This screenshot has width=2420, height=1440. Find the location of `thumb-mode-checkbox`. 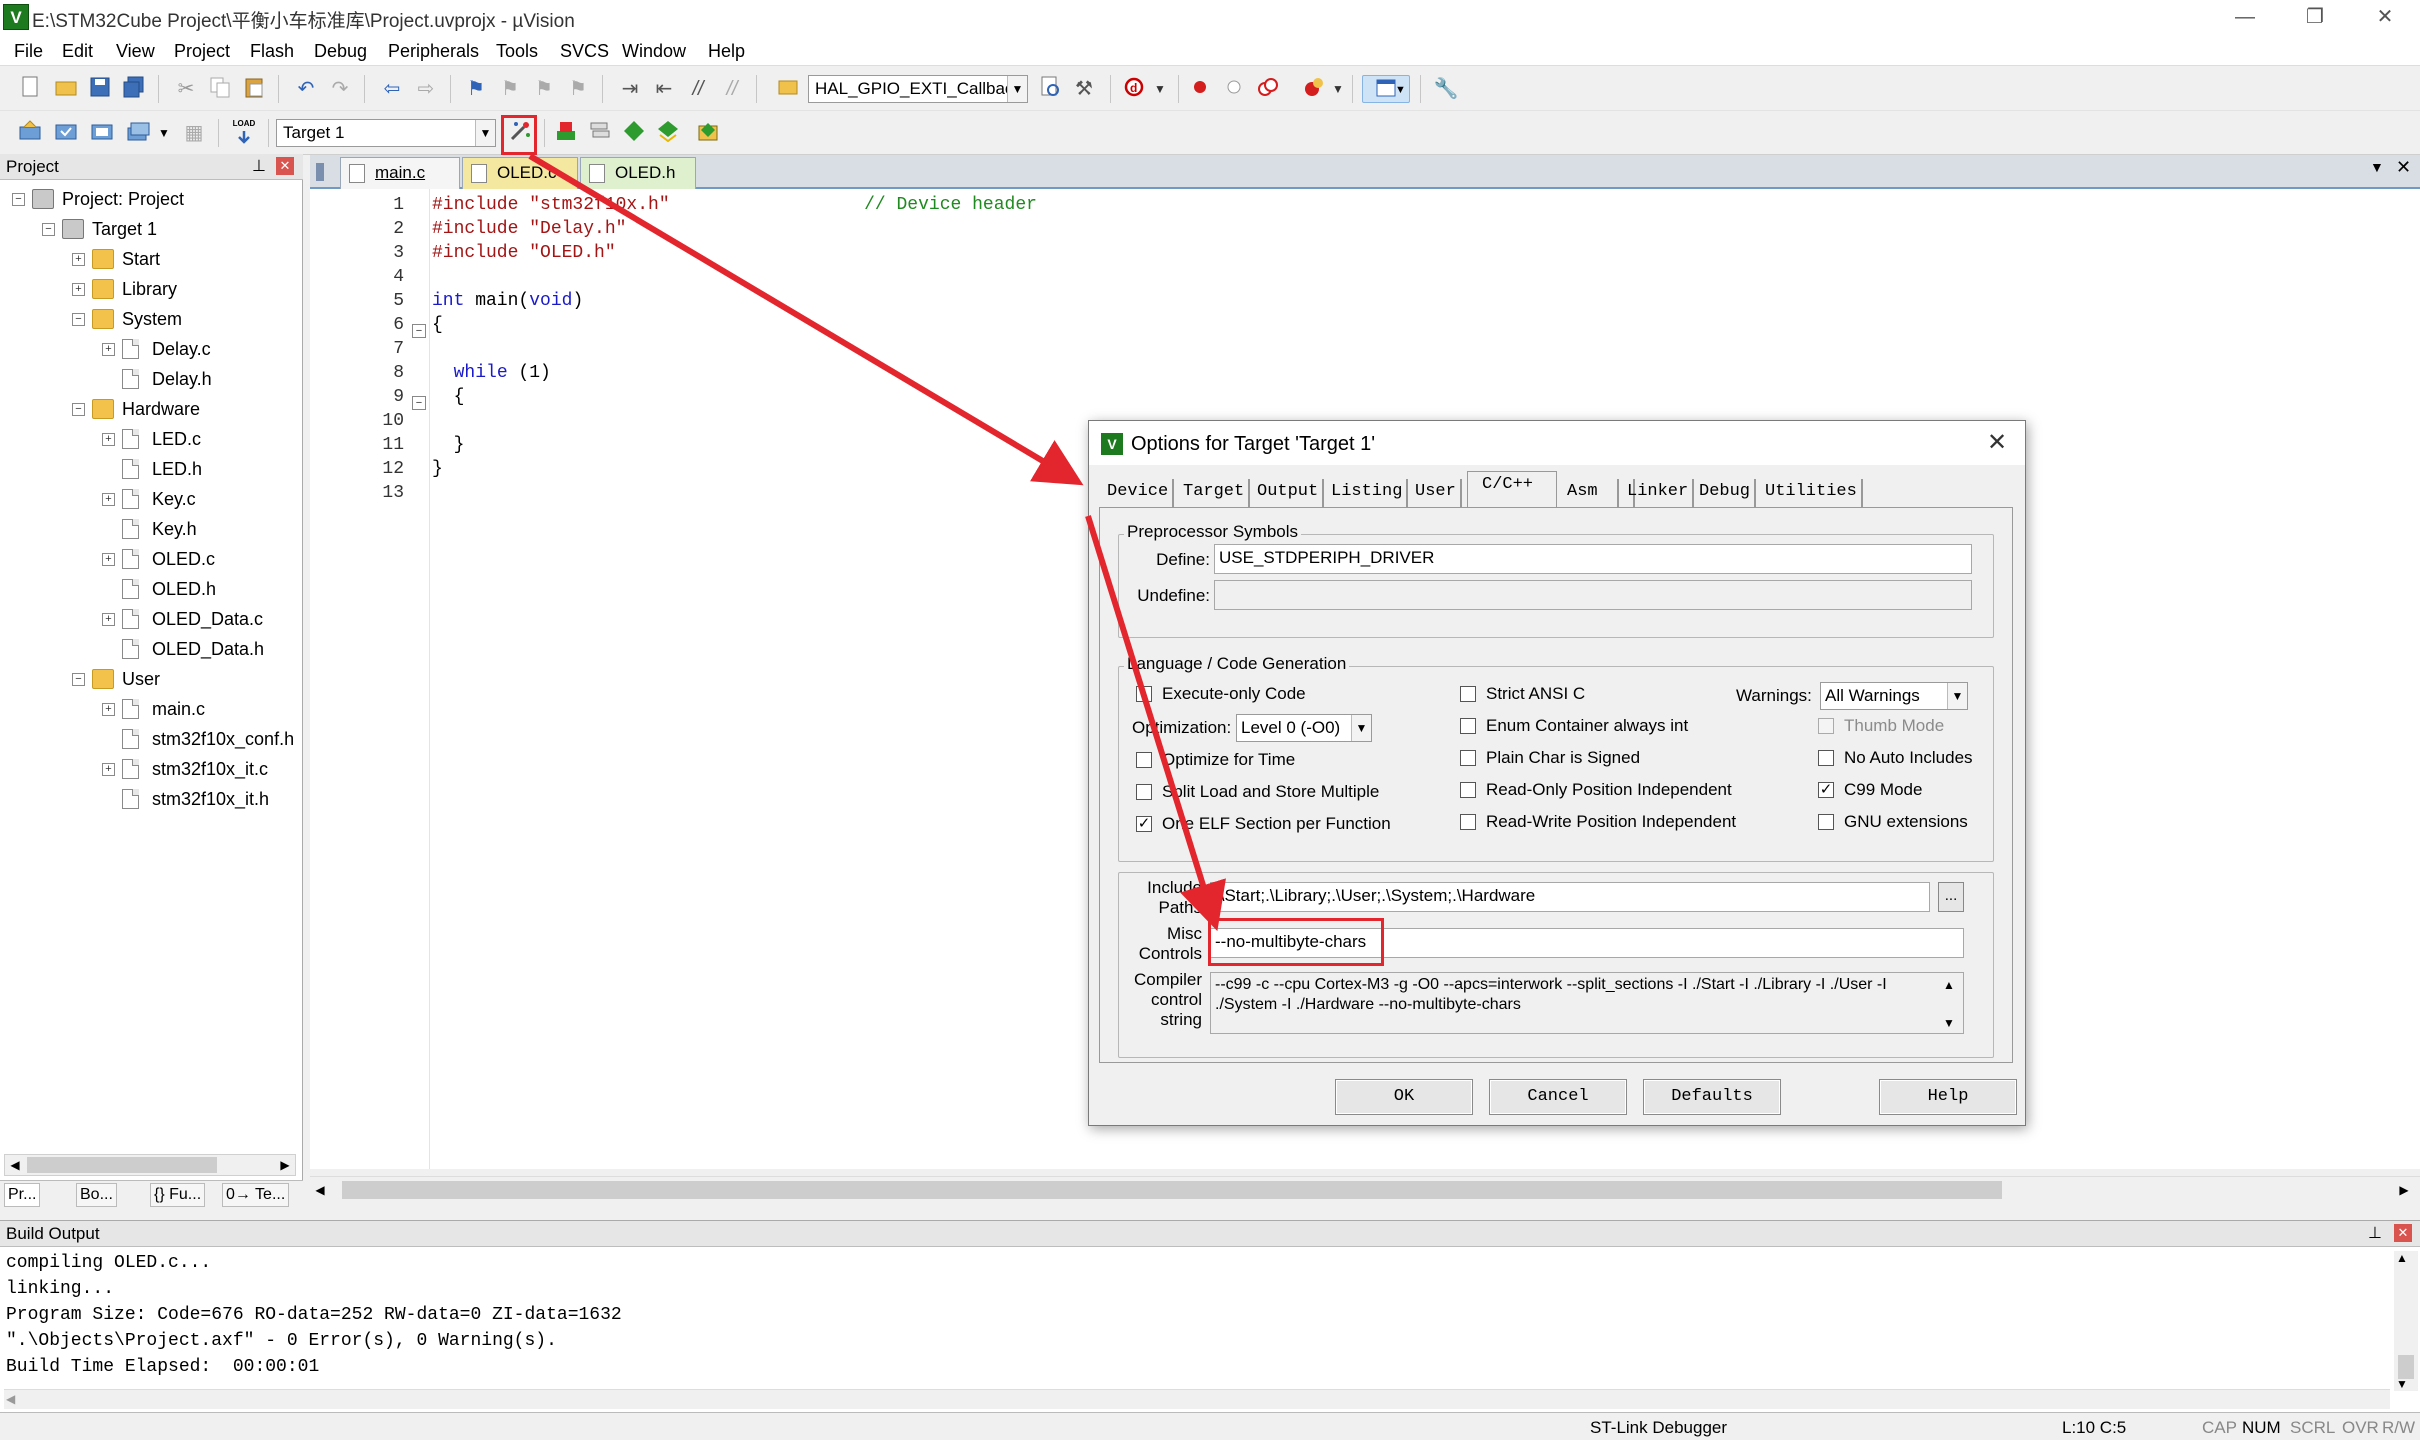

thumb-mode-checkbox is located at coordinates (1826, 726).